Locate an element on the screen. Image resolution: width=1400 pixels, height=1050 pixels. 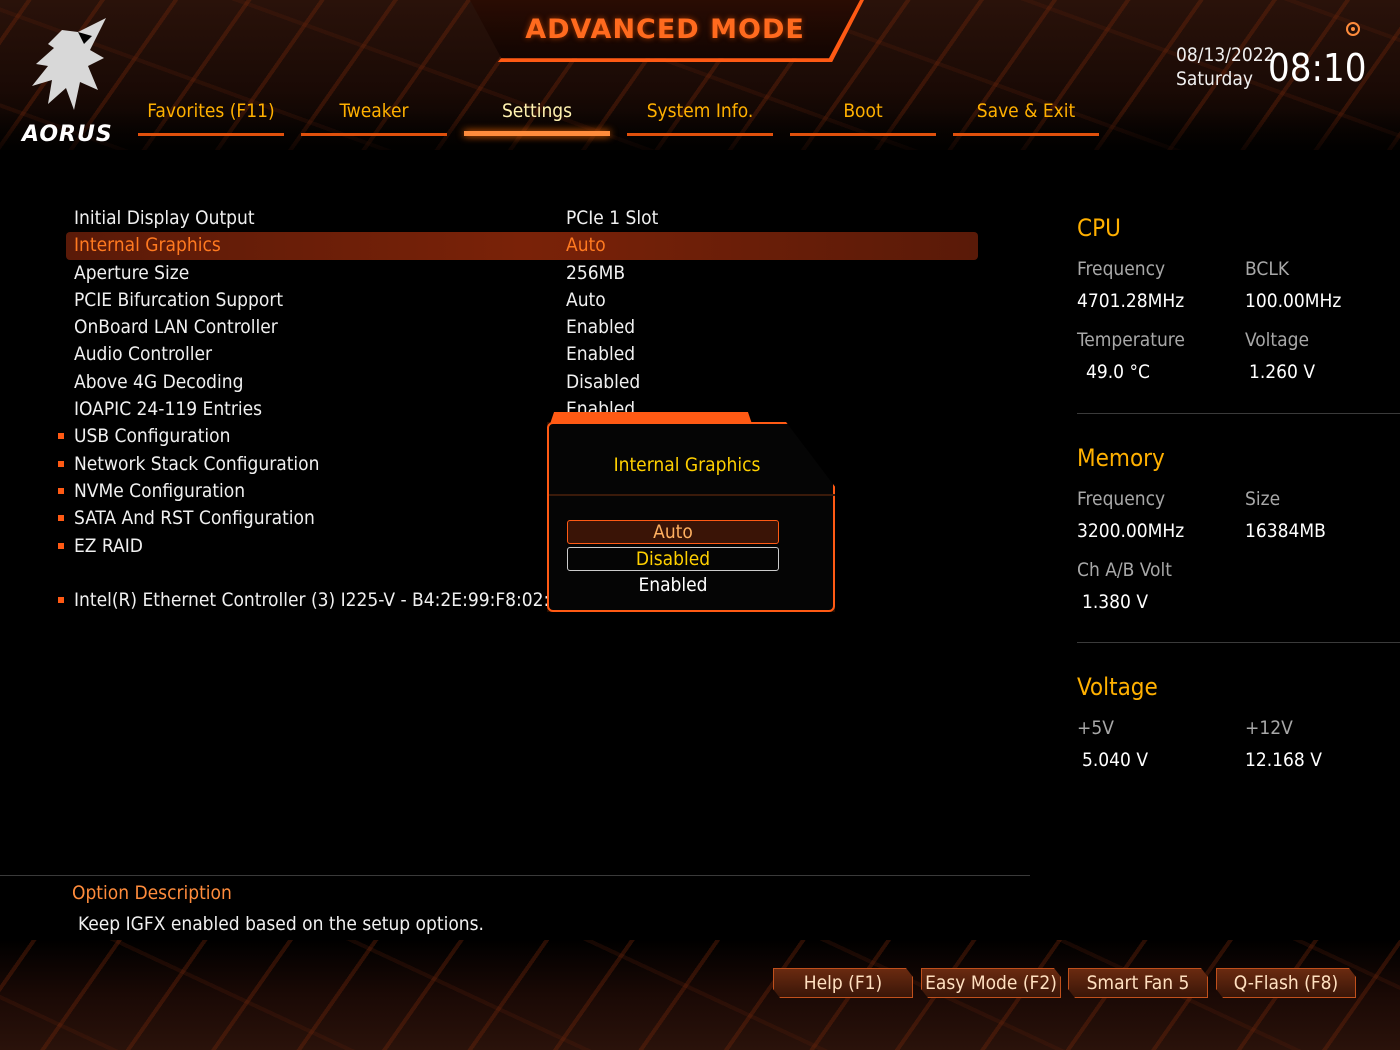
setting-row-audio-controller: Audio Controller Enabled is located at coordinates (522, 354).